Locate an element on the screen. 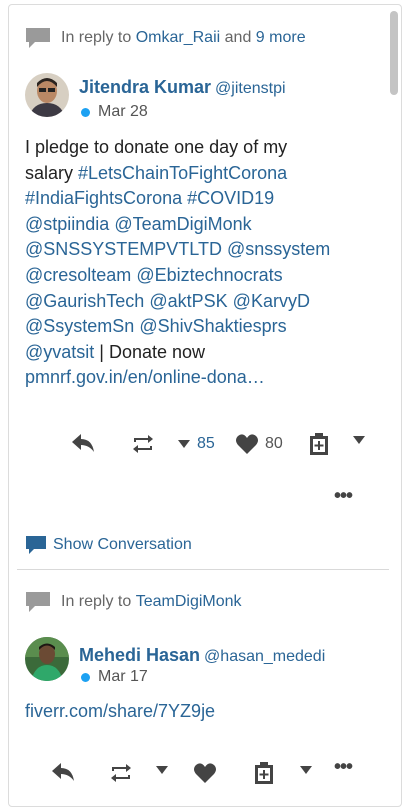  author-line: Jitendra Kumar @jitenstpi is located at coordinates (182, 87).